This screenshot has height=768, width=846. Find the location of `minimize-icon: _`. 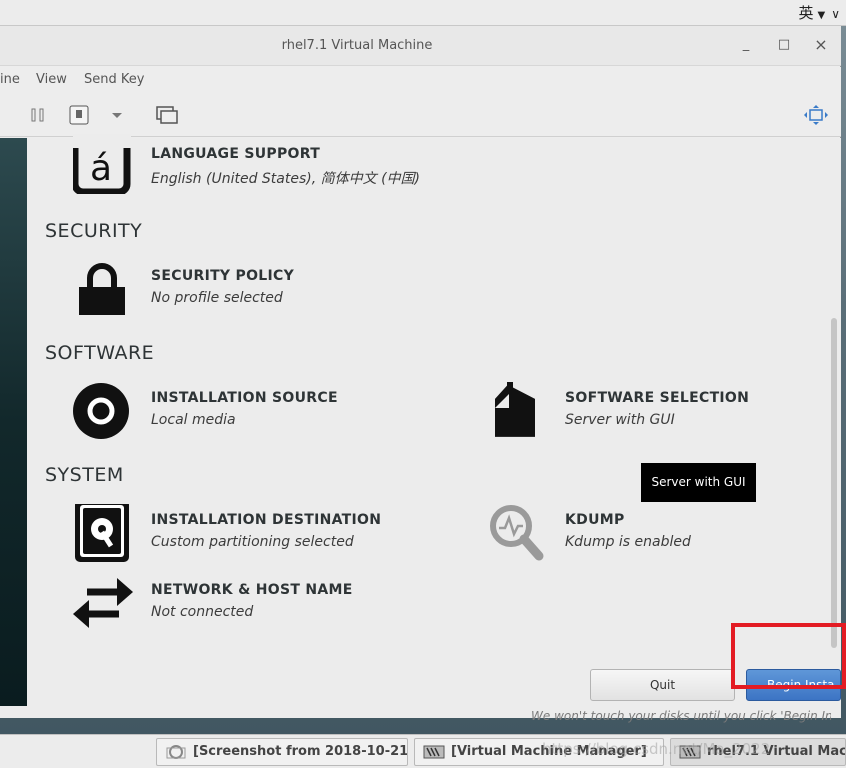

minimize-icon: _ is located at coordinates (746, 44).